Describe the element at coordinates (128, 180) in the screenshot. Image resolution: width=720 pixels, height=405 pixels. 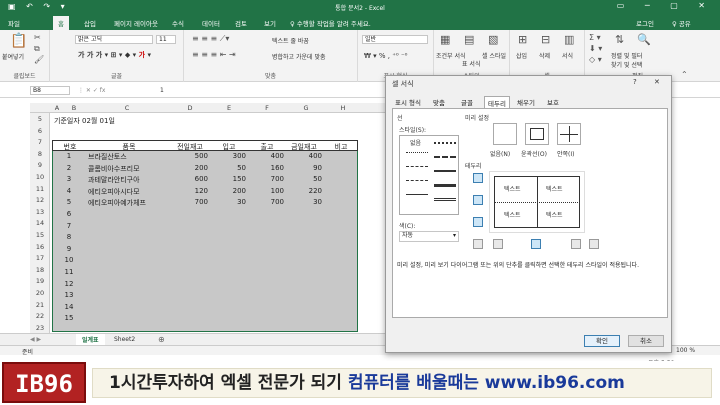
I see `item-name-cell: 과테말라안티구아` at that location.